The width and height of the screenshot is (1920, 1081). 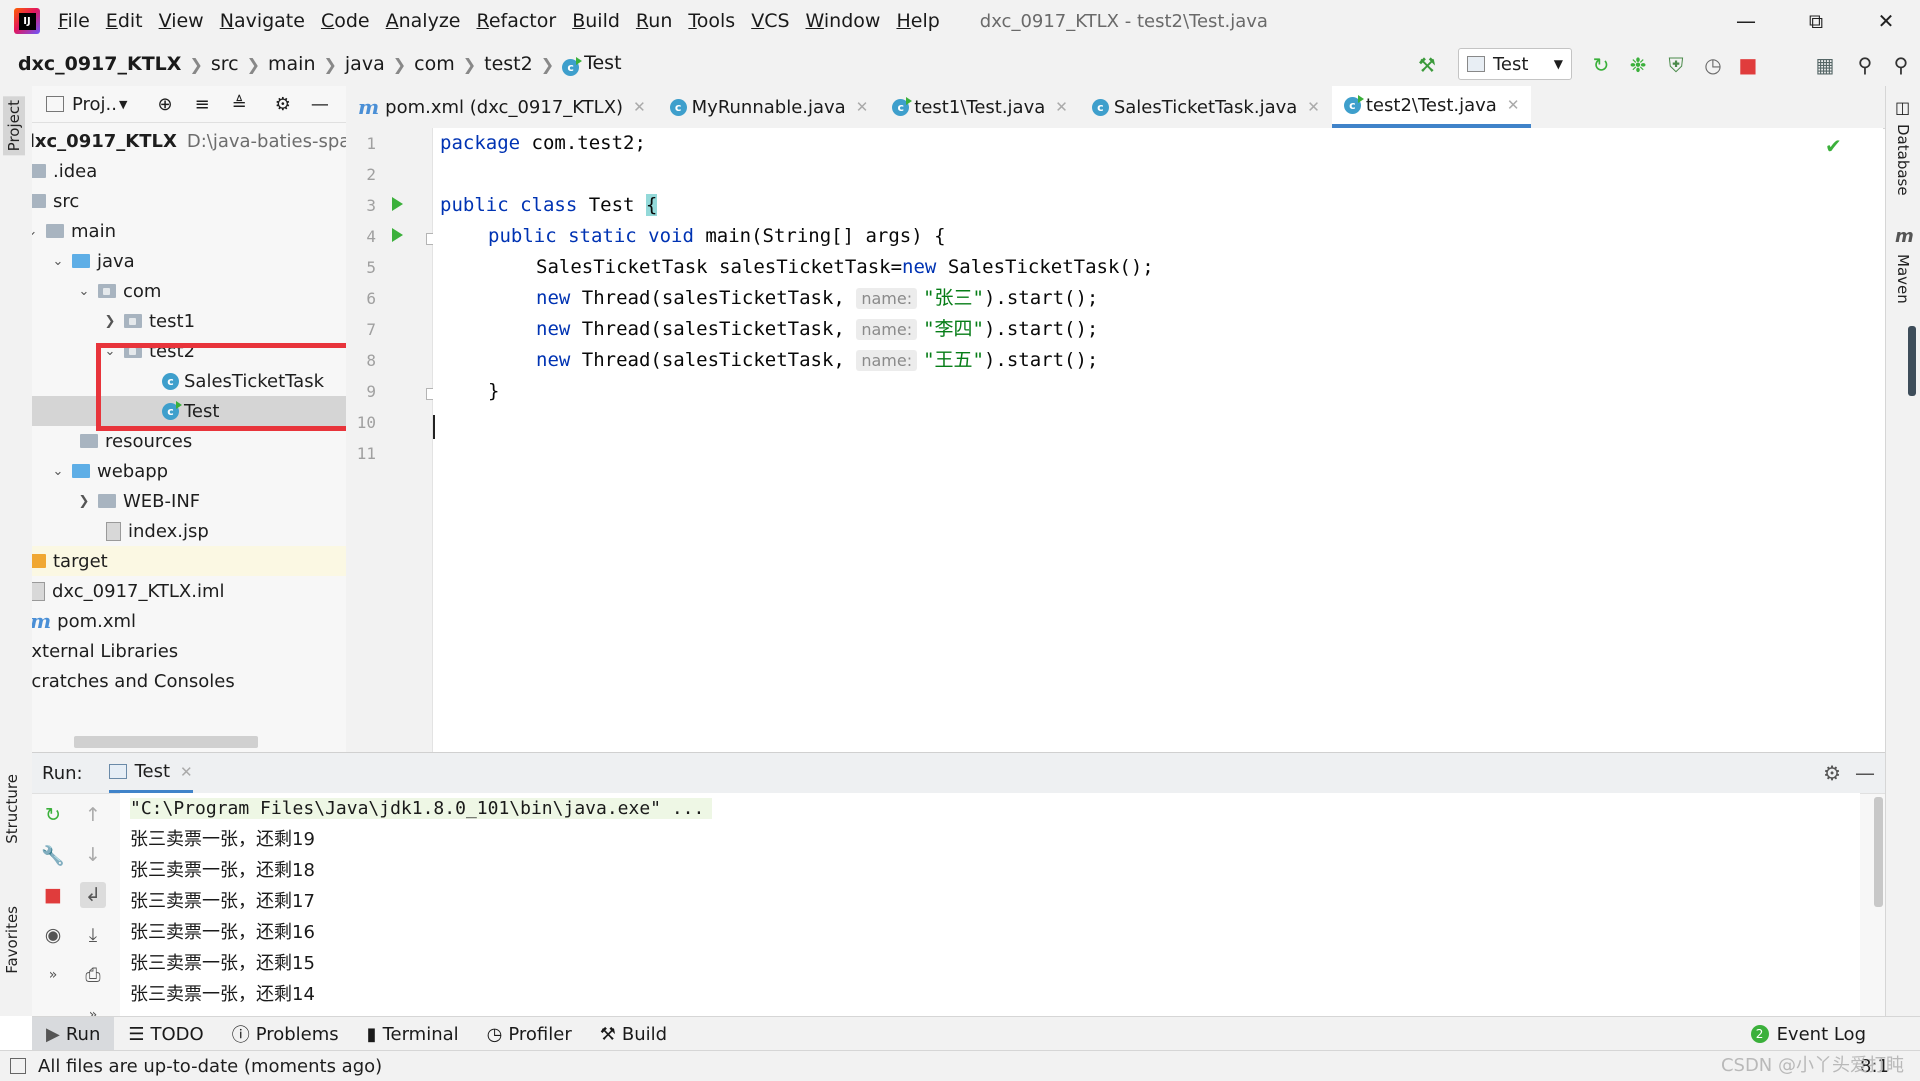 What do you see at coordinates (93, 815) in the screenshot?
I see `arrow-up-icon: ↑` at bounding box center [93, 815].